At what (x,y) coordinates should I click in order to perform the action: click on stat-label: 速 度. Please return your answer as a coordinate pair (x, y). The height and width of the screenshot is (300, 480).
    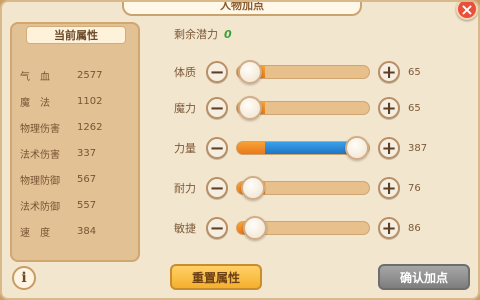
    Looking at the image, I should click on (35, 233).